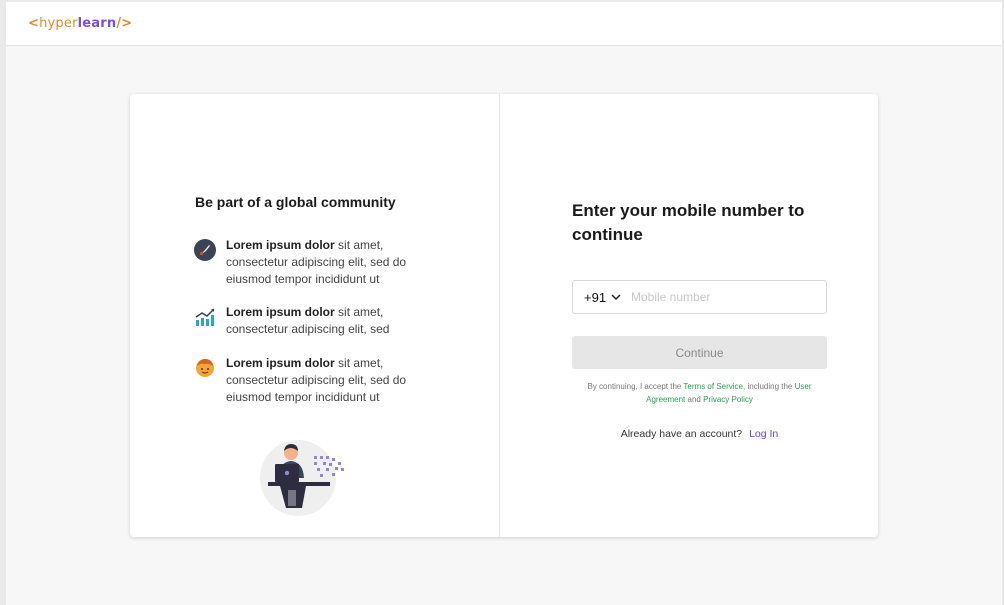 The height and width of the screenshot is (605, 1004). I want to click on country-code-select: +91, so click(602, 297).